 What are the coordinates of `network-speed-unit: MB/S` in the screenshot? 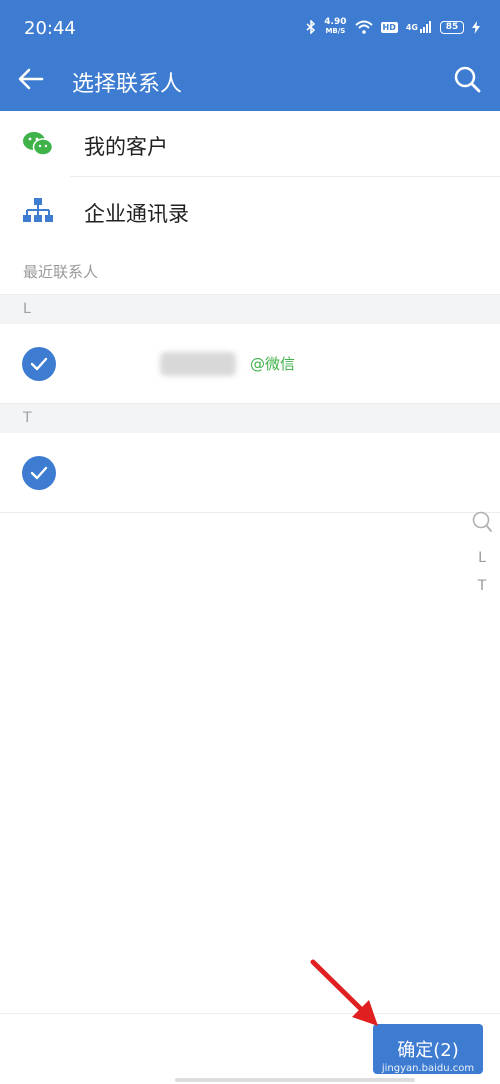 It's located at (335, 31).